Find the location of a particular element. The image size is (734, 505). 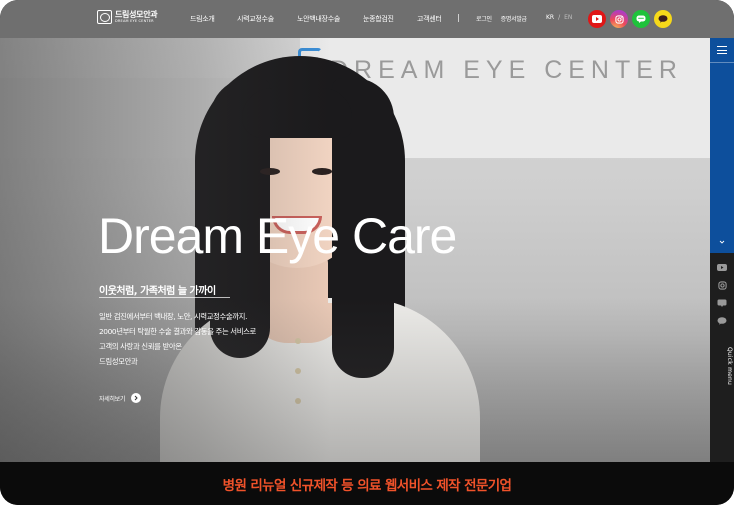

lang-en: EN is located at coordinates (568, 17).